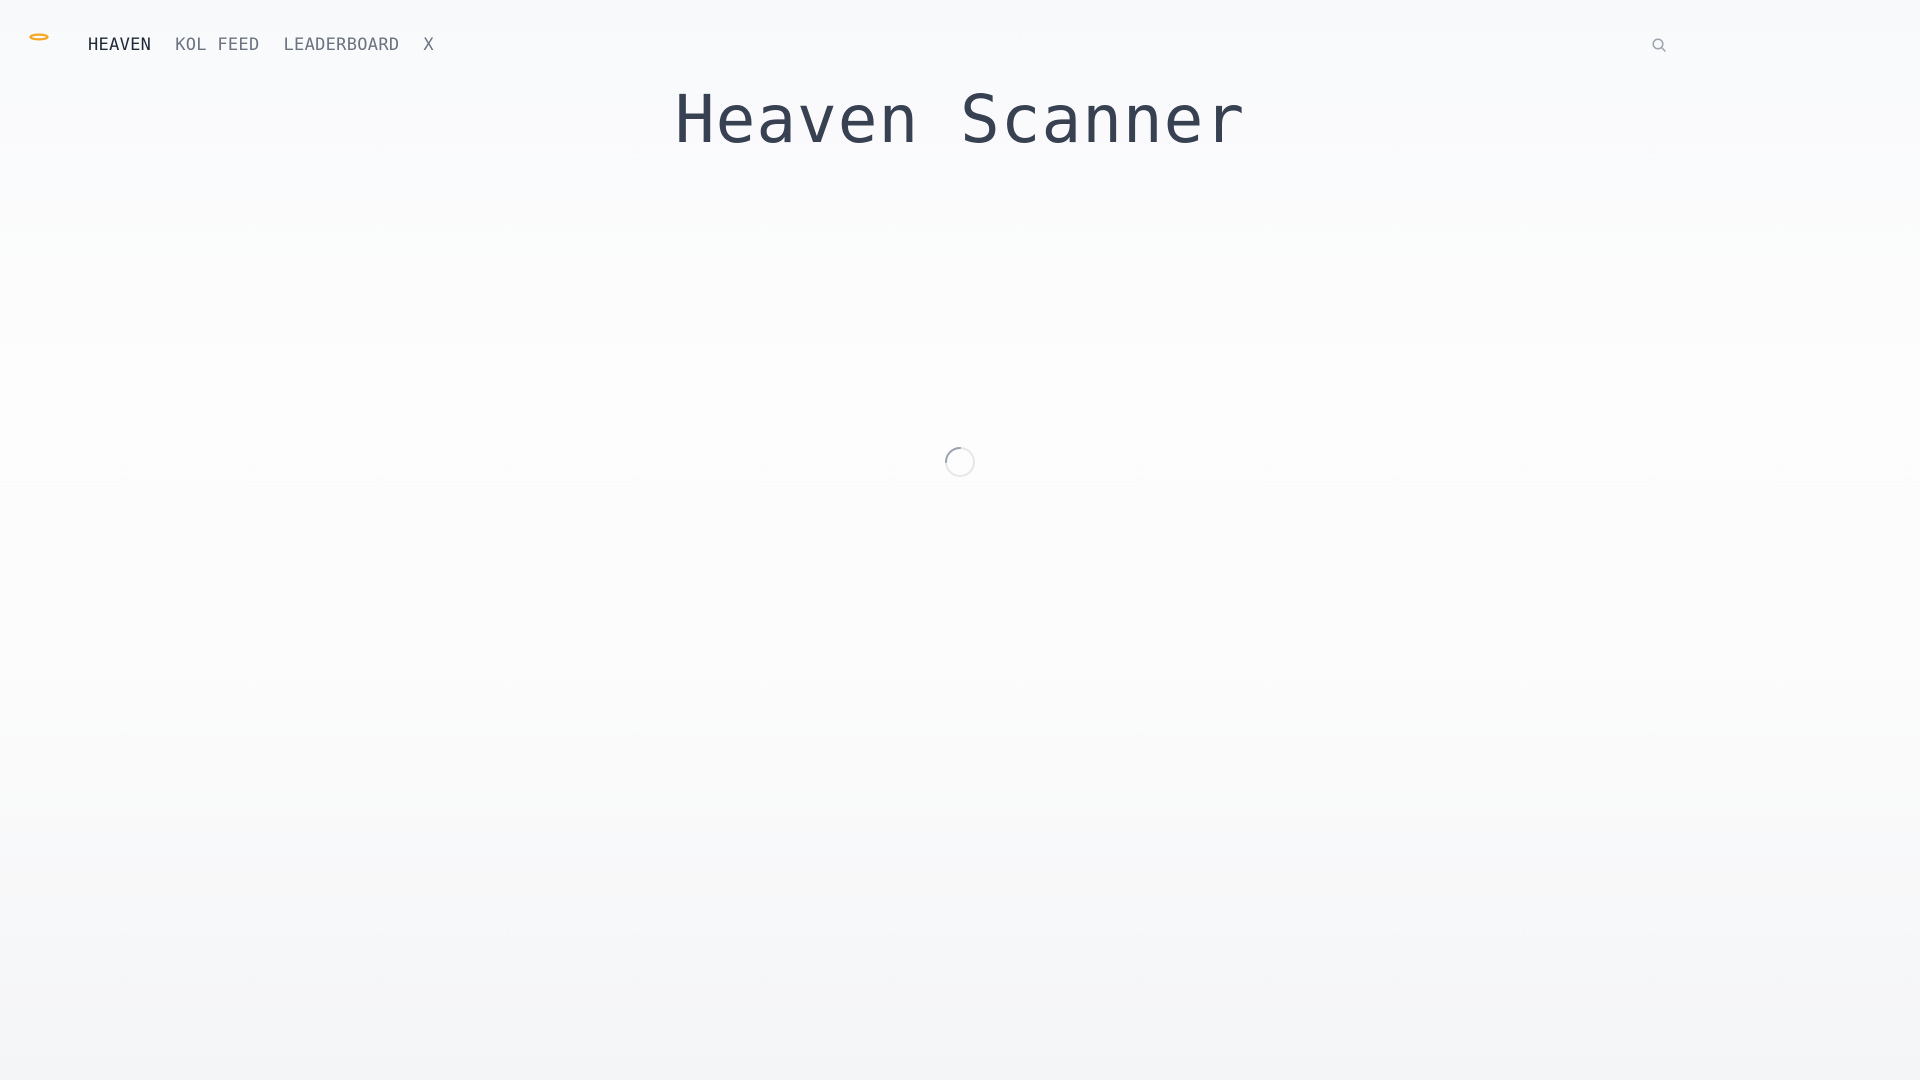  Describe the element at coordinates (217, 45) in the screenshot. I see `nav-item-kol-feed: KOL FEED` at that location.